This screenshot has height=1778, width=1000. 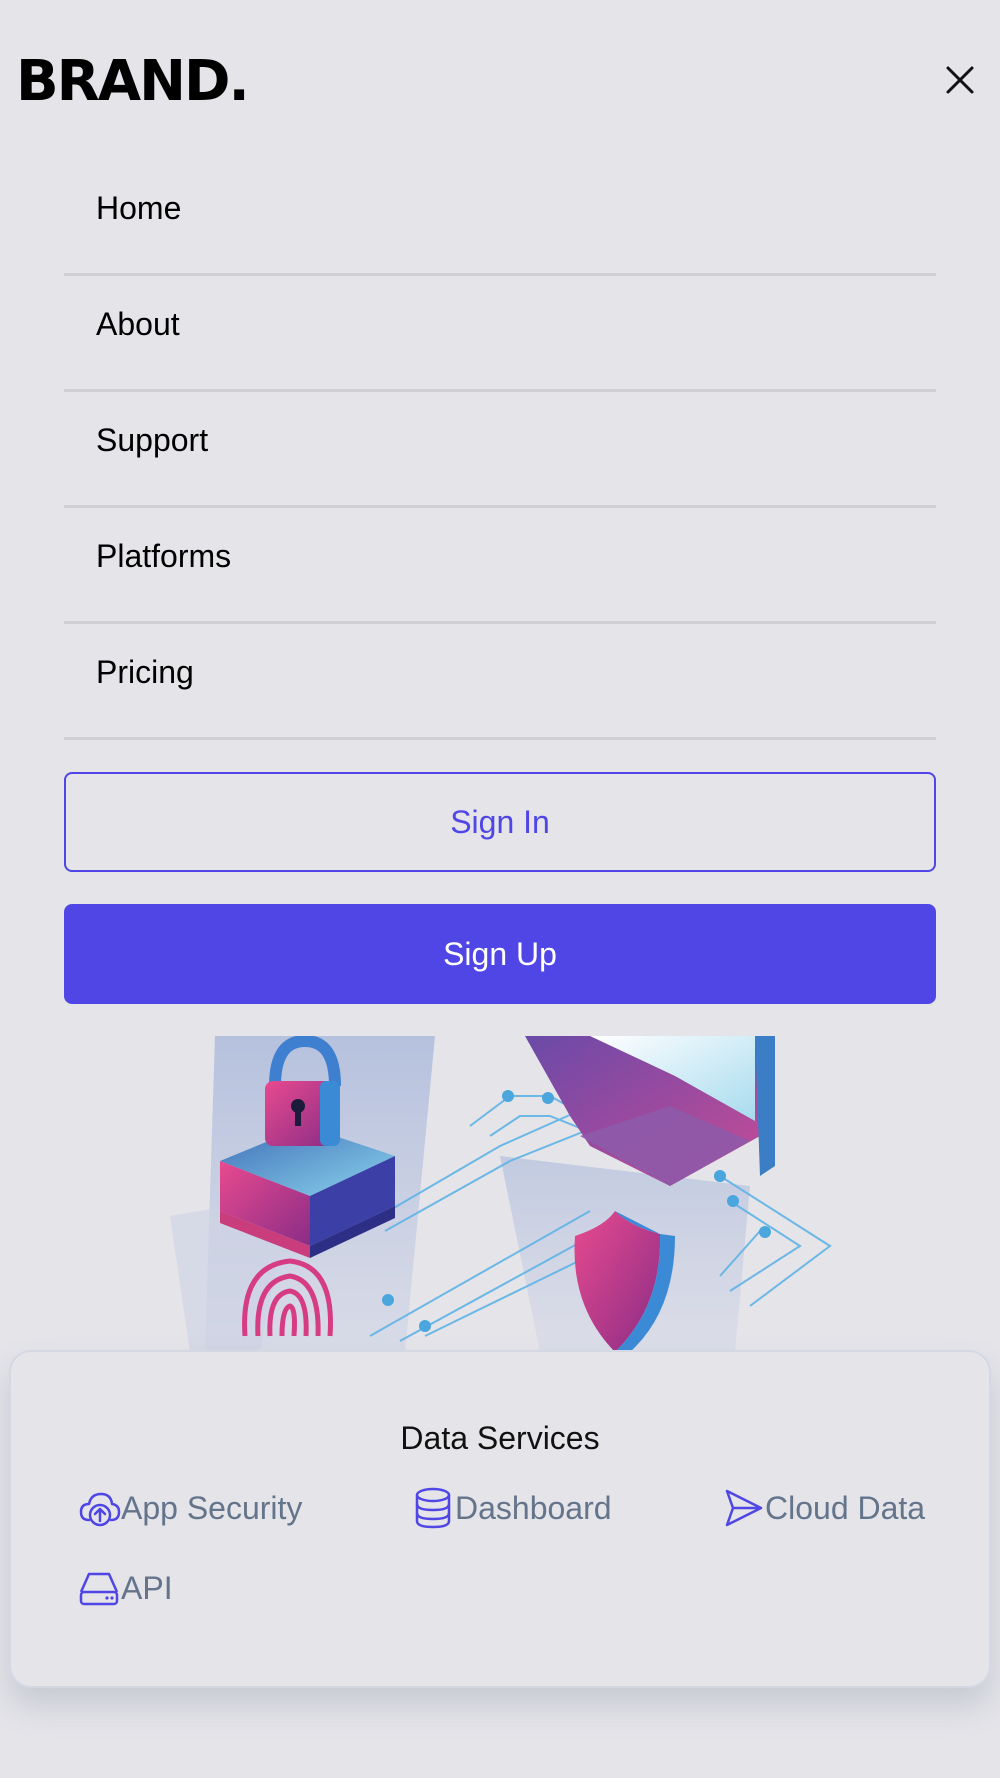 I want to click on cloud-upload-icon, so click(x=99, y=1508).